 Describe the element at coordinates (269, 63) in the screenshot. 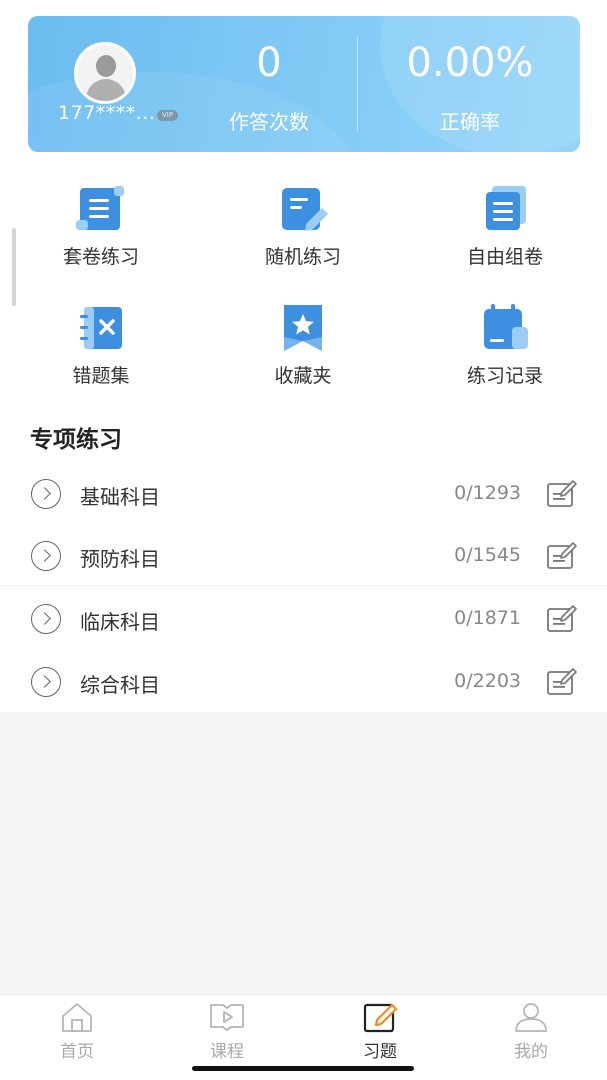

I see `answer-count-value: 0` at that location.